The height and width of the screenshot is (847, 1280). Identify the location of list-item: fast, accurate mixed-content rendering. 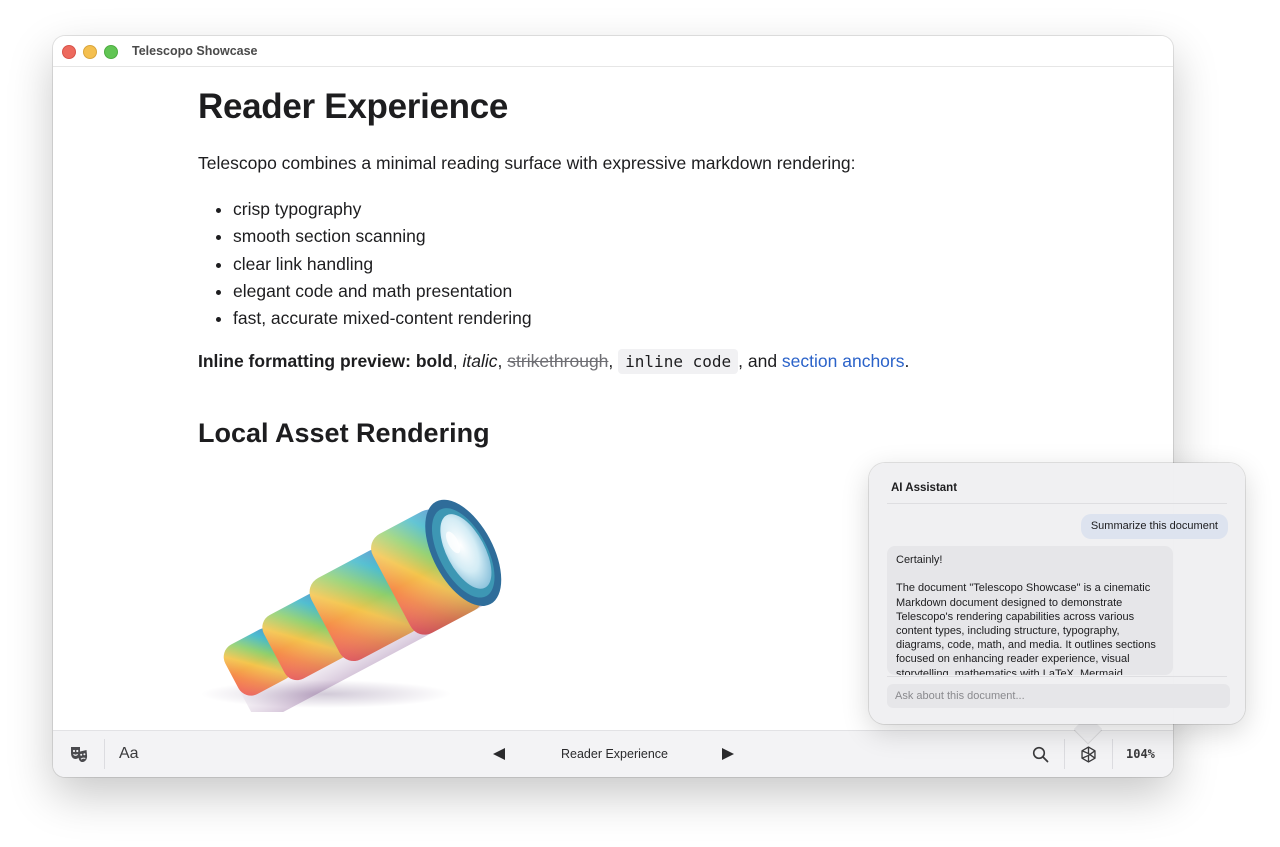
(382, 318).